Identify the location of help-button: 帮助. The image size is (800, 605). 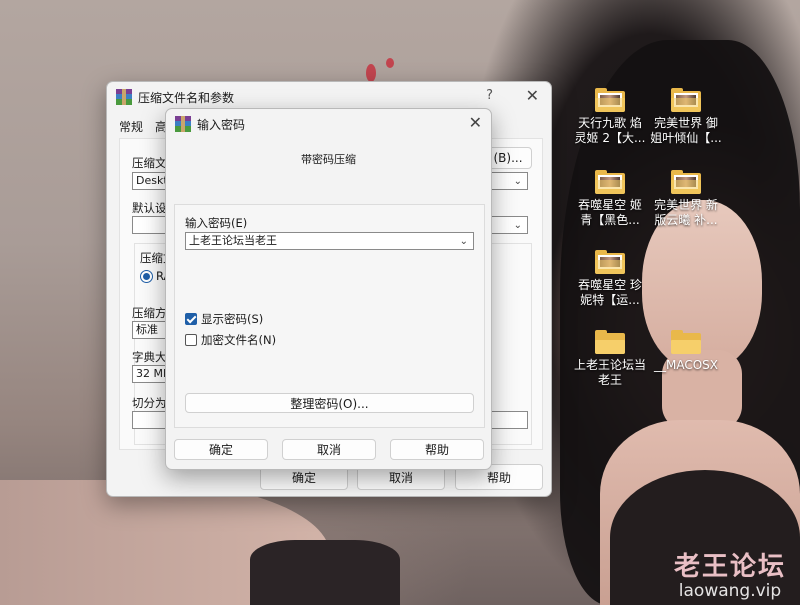
(437, 449).